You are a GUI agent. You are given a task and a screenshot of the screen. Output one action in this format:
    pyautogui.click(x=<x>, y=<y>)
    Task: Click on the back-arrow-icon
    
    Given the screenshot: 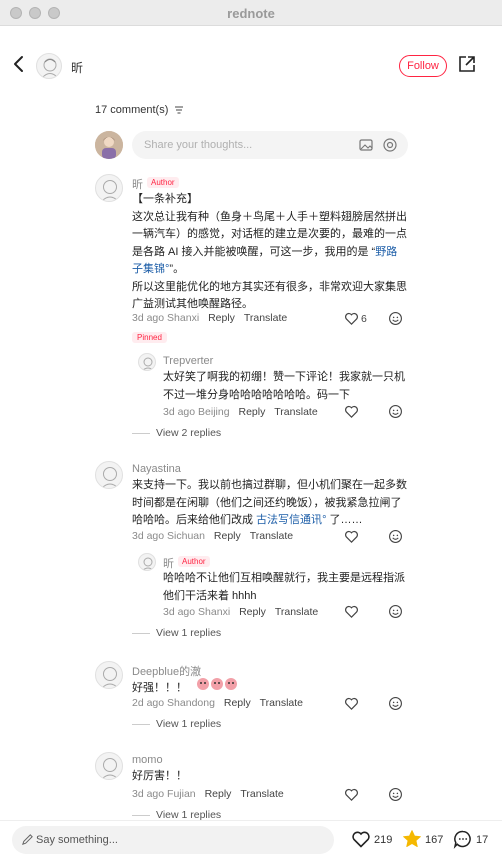 What is the action you would take?
    pyautogui.click(x=19, y=64)
    